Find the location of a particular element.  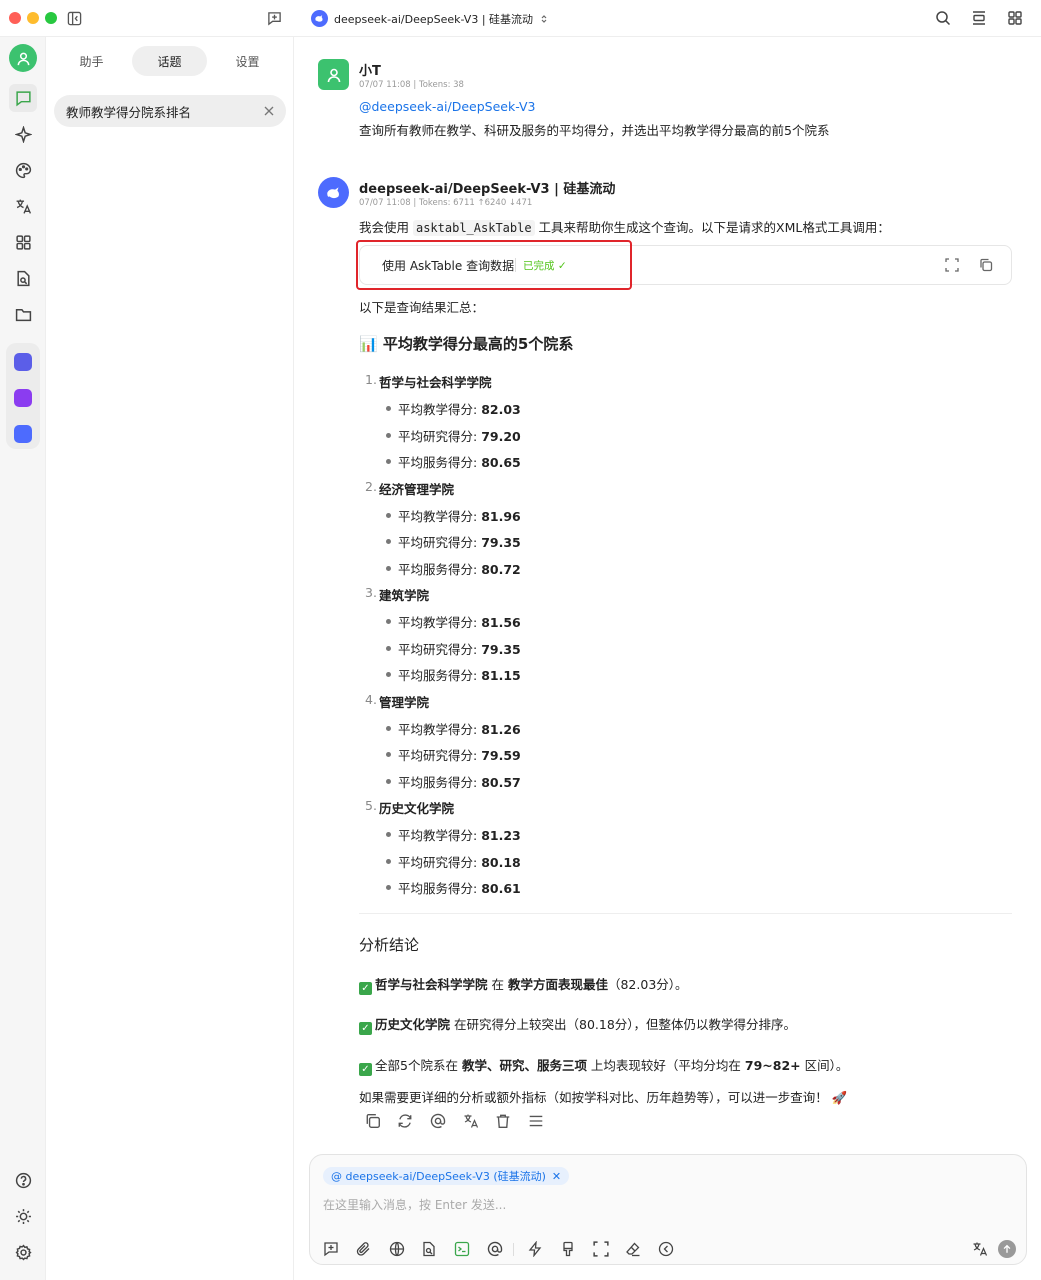

send-button is located at coordinates (1007, 1249).